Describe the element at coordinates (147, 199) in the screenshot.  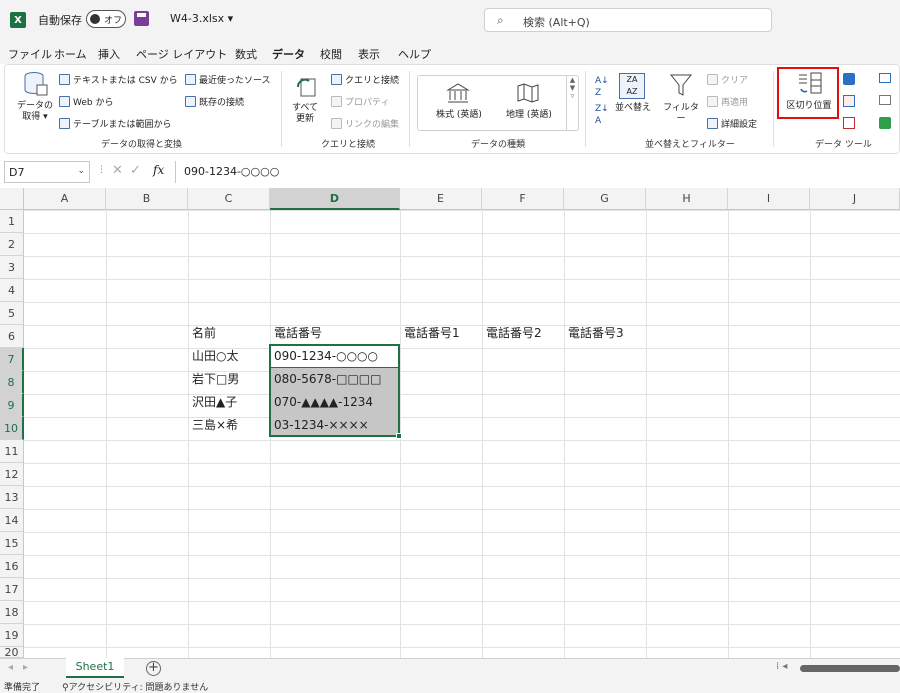
I see `column-header-b: B` at that location.